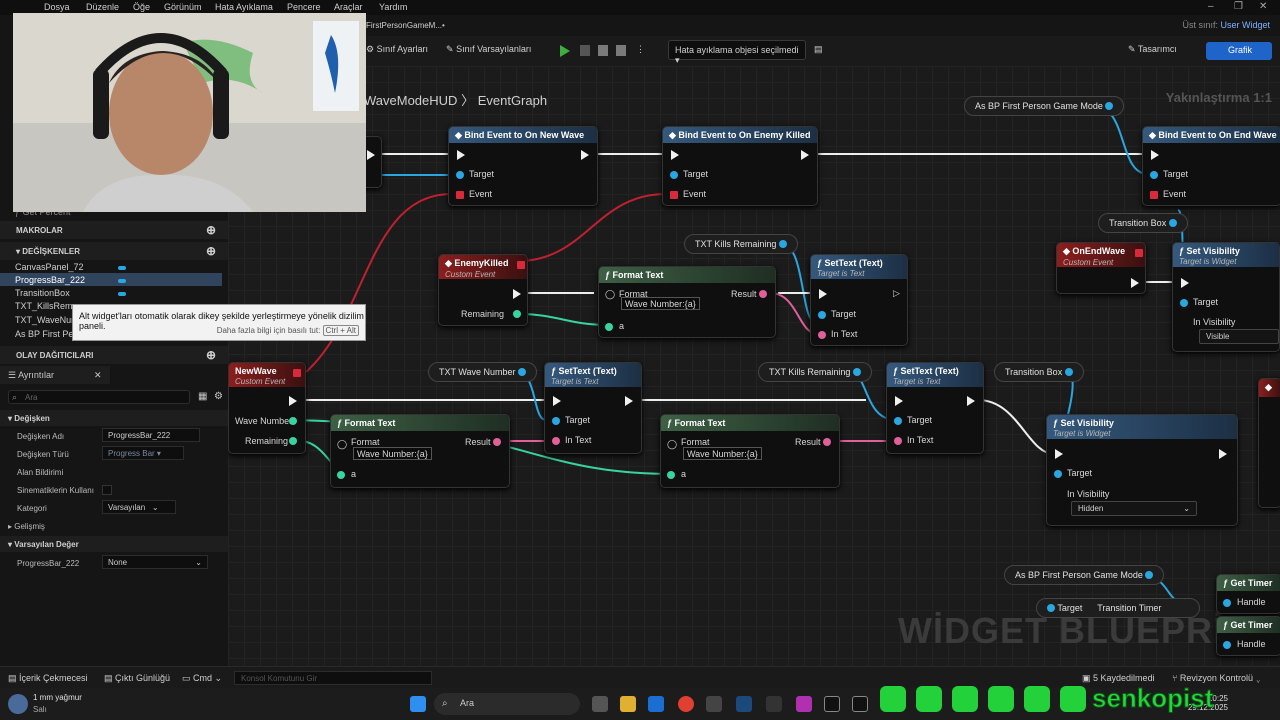 This screenshot has width=1280, height=720. I want to click on menu-view: Görünüm, so click(183, 7).